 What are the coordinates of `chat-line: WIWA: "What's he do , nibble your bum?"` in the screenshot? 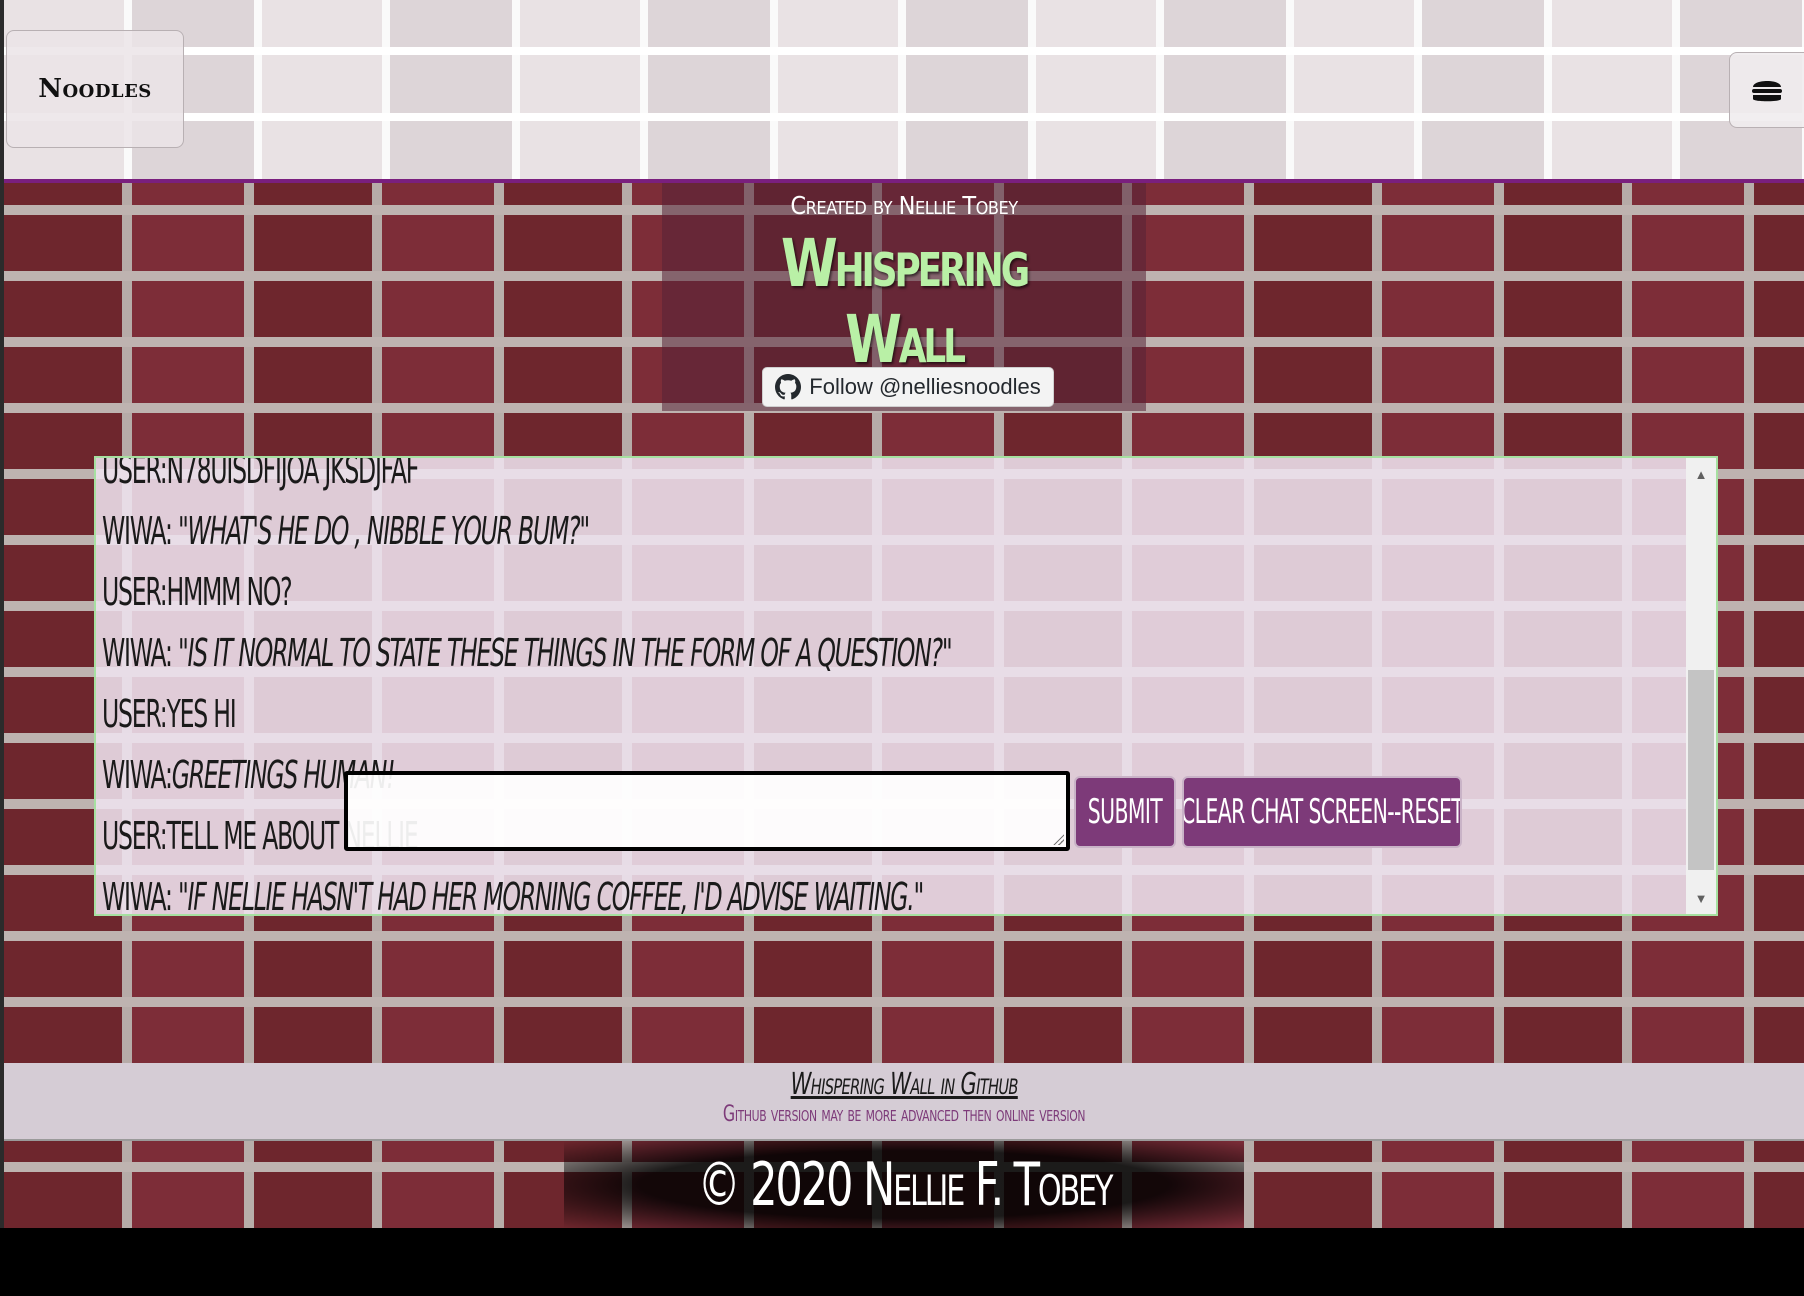 It's located at (346, 531).